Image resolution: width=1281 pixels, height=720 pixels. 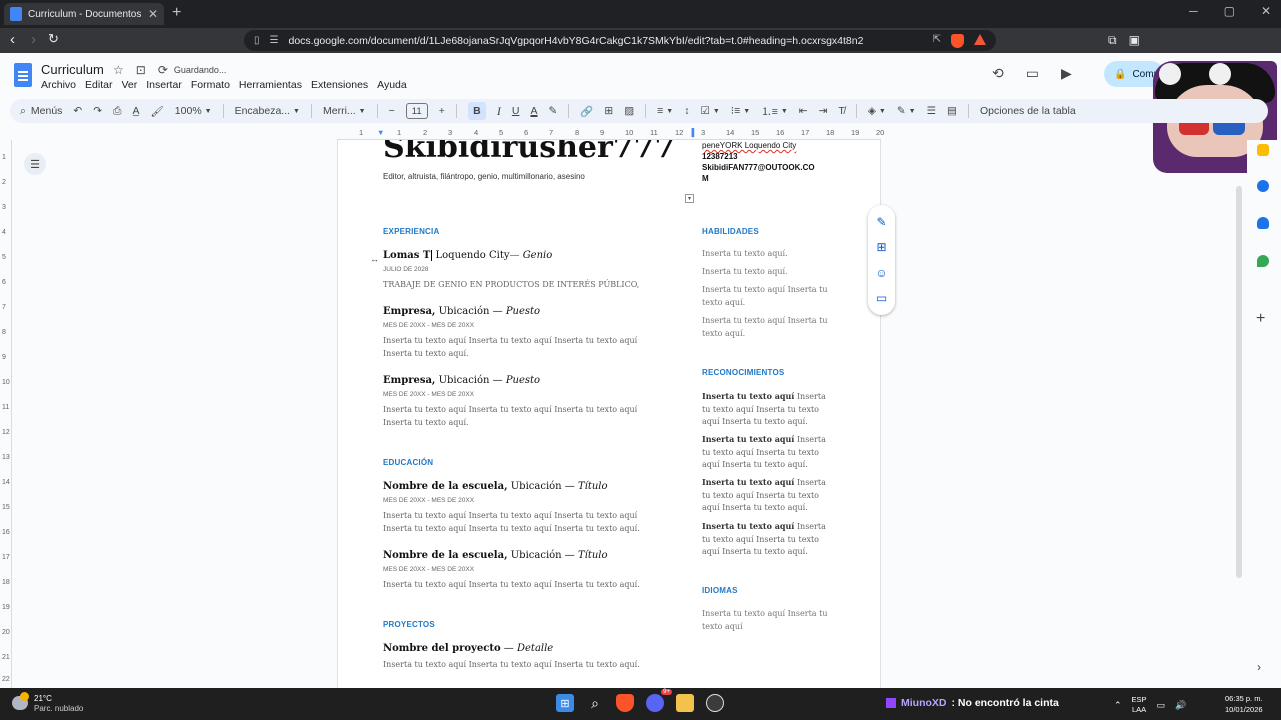 What do you see at coordinates (461, 311) in the screenshot?
I see `job-title-2: Empresa, Ubicación — Puesto` at bounding box center [461, 311].